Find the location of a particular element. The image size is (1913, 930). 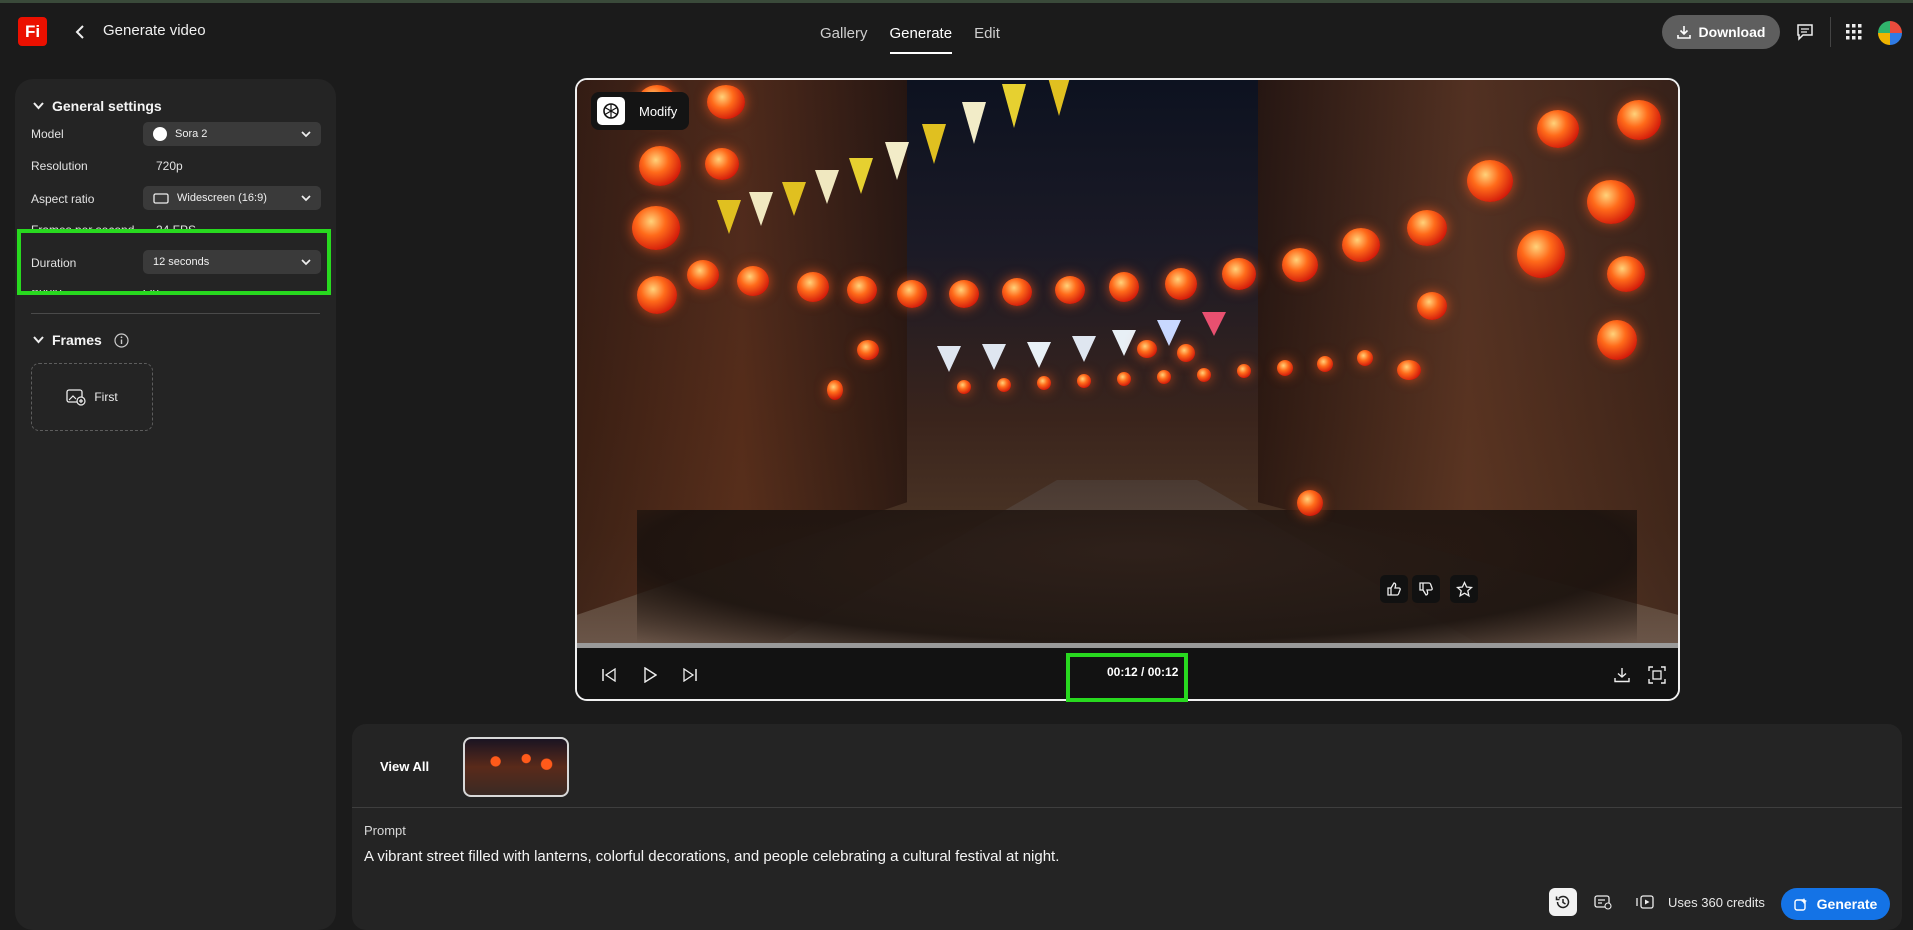

download-label: Download is located at coordinates (1732, 32).